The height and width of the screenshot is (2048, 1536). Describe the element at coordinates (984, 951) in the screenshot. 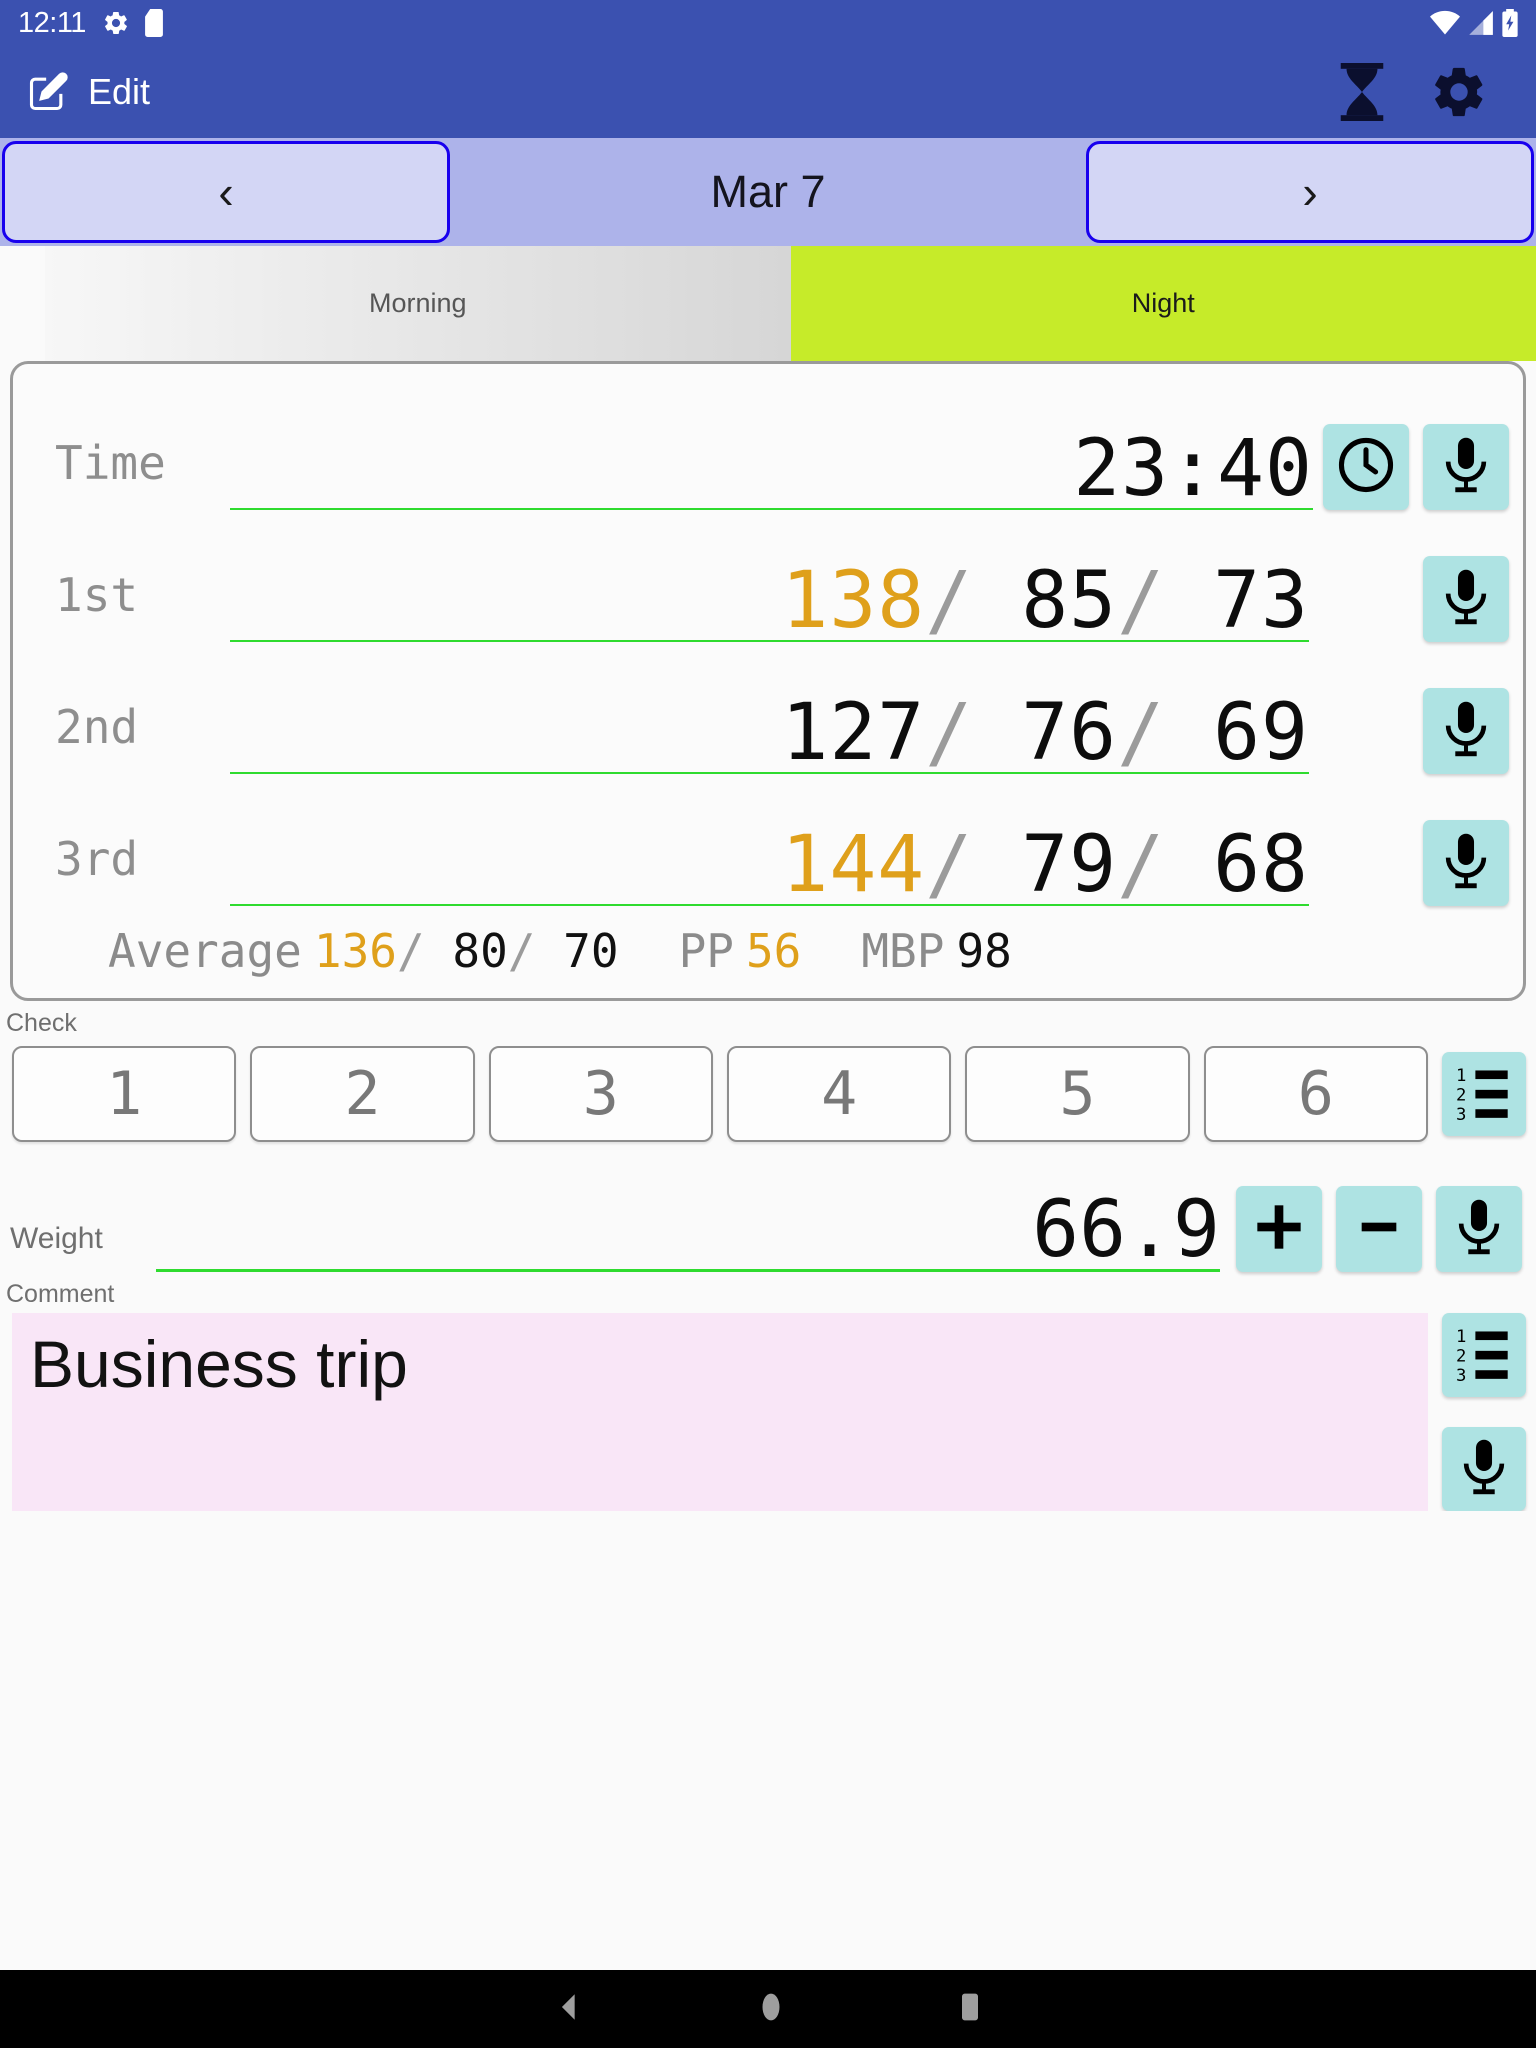

I see `mbp-value: 98` at that location.